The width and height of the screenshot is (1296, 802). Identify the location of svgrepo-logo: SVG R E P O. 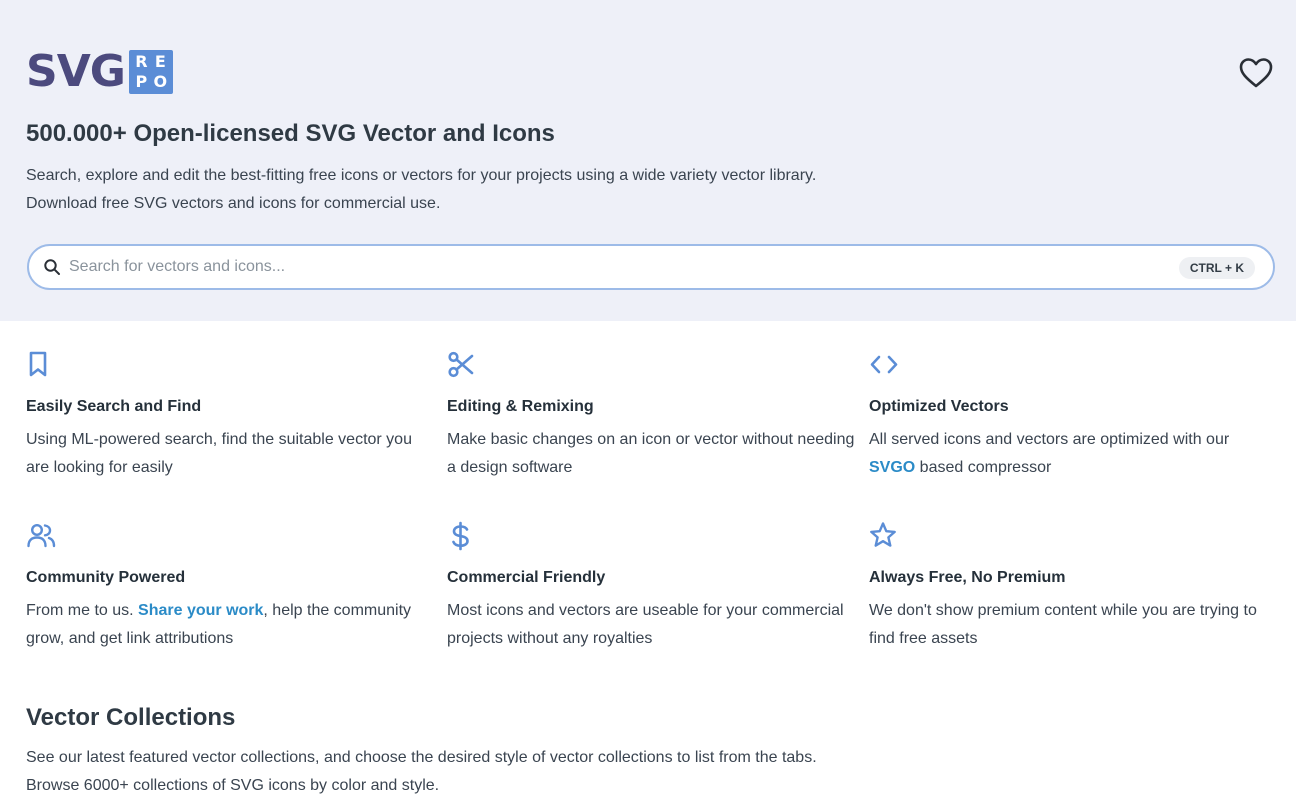
(99, 72).